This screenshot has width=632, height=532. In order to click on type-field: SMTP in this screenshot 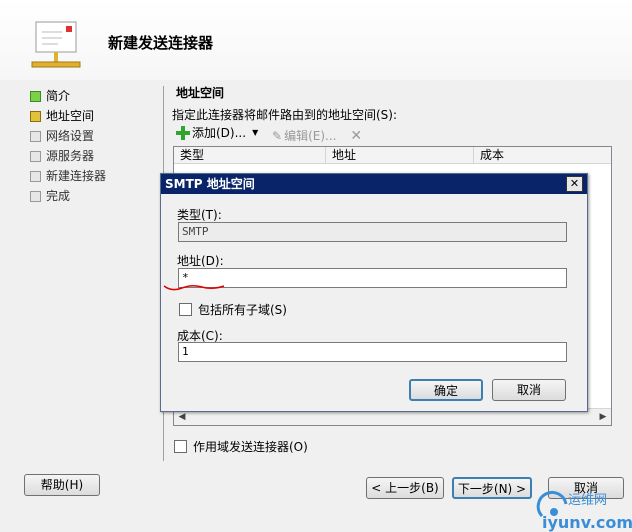, I will do `click(372, 232)`.